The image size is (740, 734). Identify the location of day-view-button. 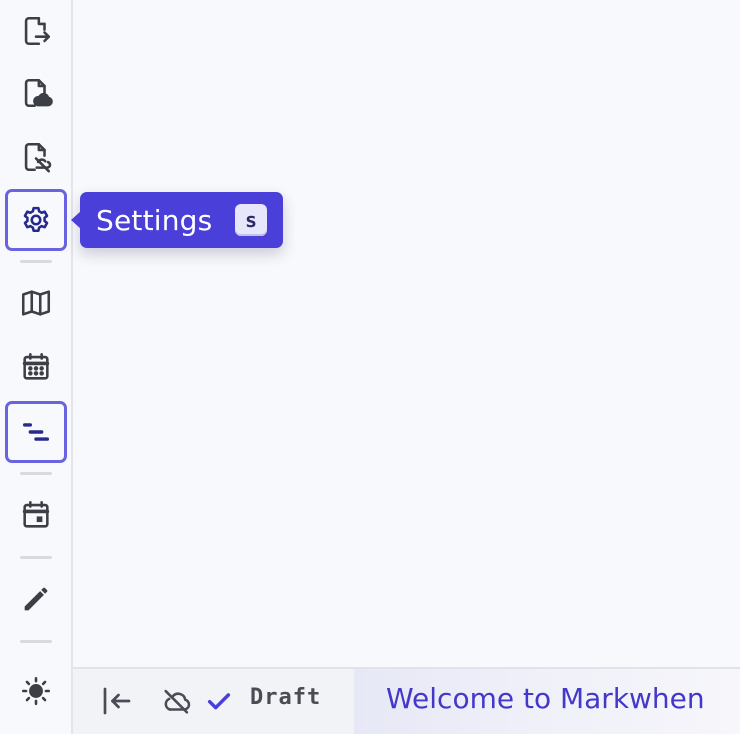
(36, 515).